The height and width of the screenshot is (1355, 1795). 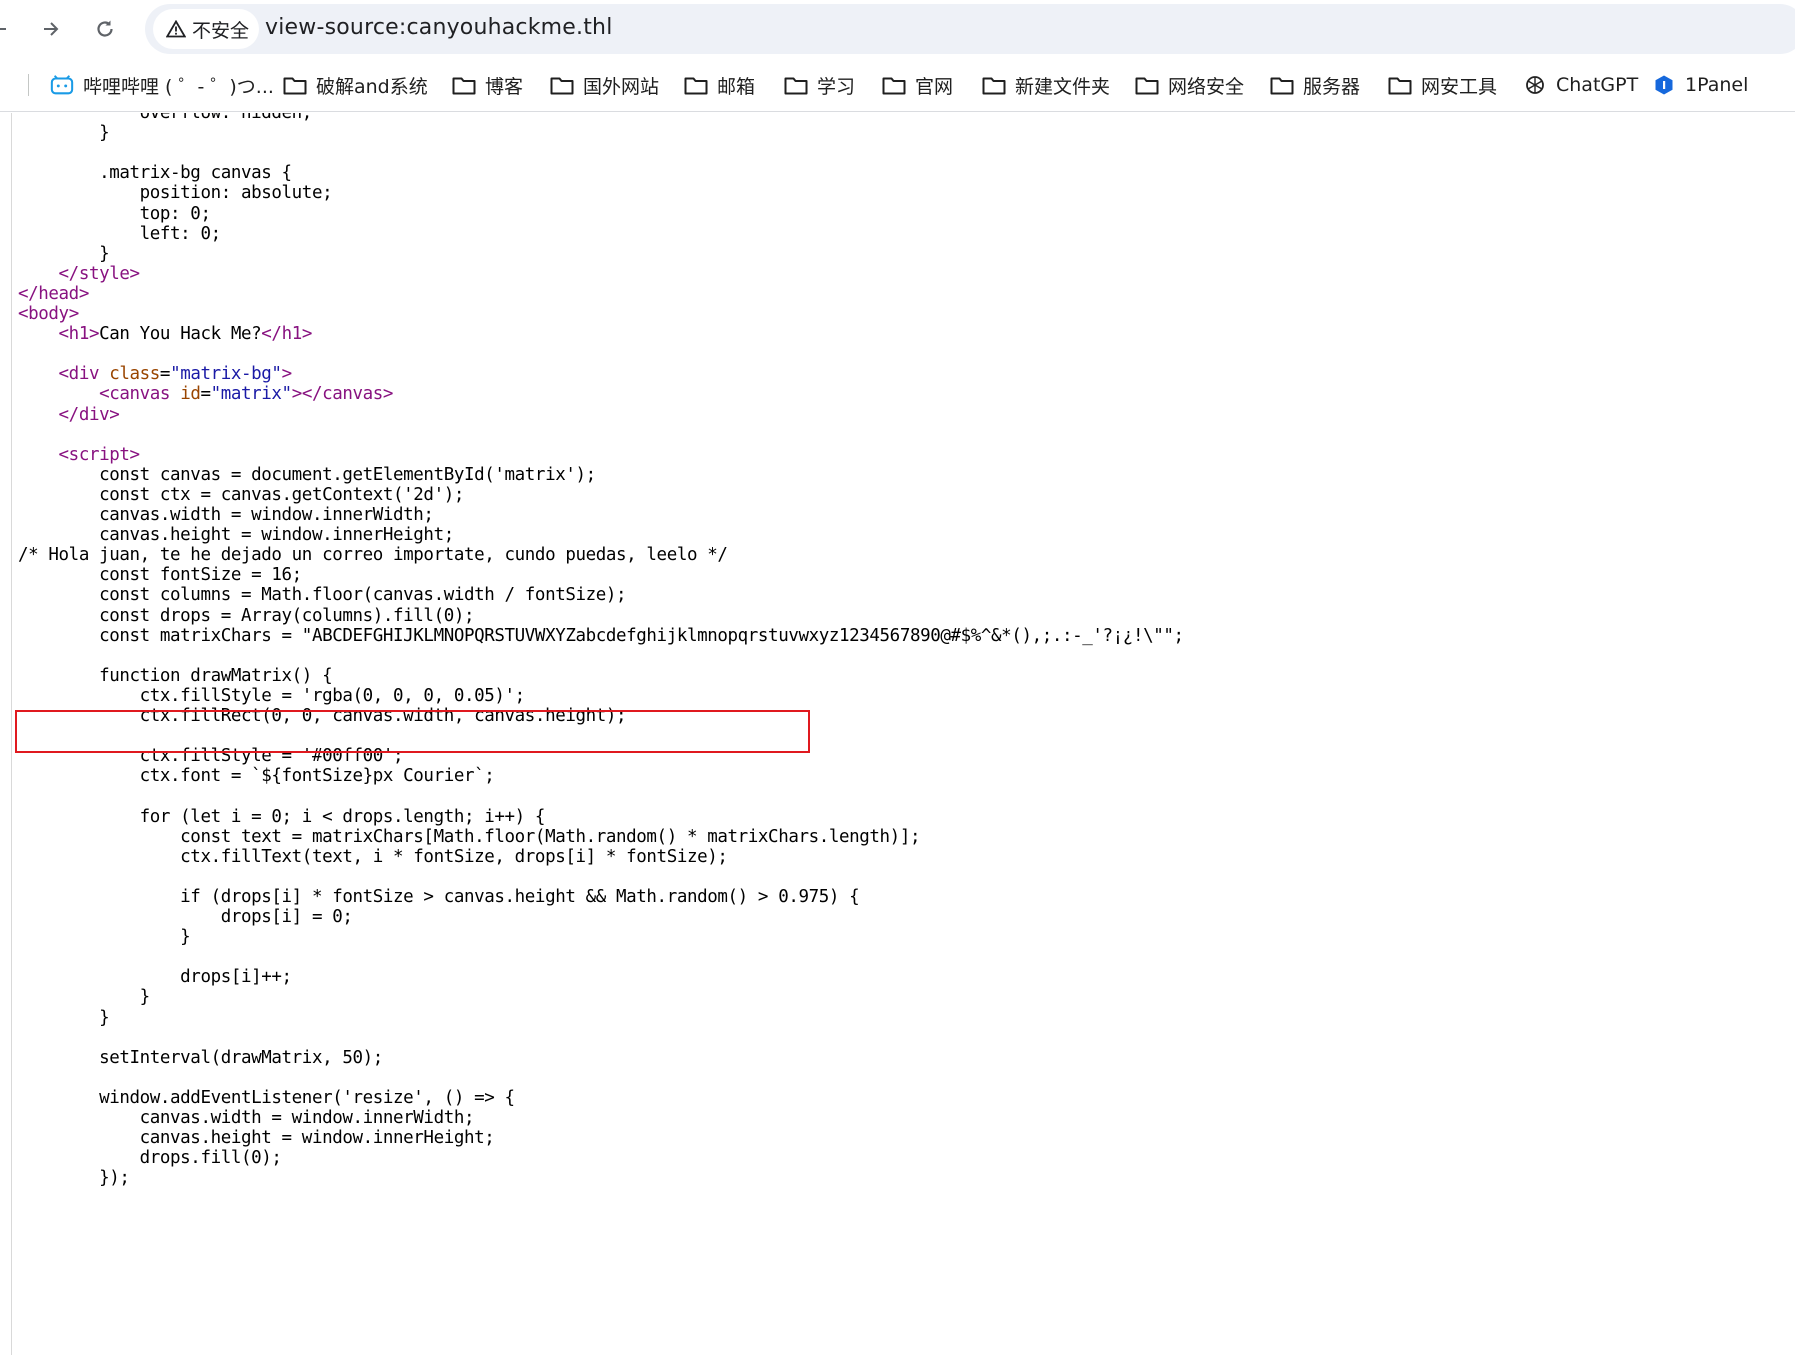 I want to click on address-bar: 不安全 view-source:canyouhackme.thl, so click(x=970, y=29).